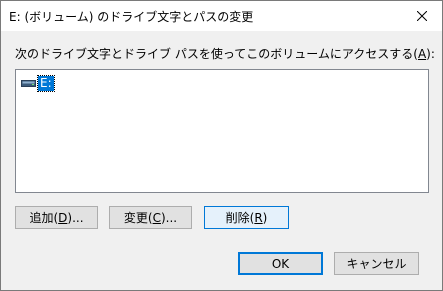 The image size is (443, 291). Describe the element at coordinates (28, 83) in the screenshot. I see `drive-icon` at that location.